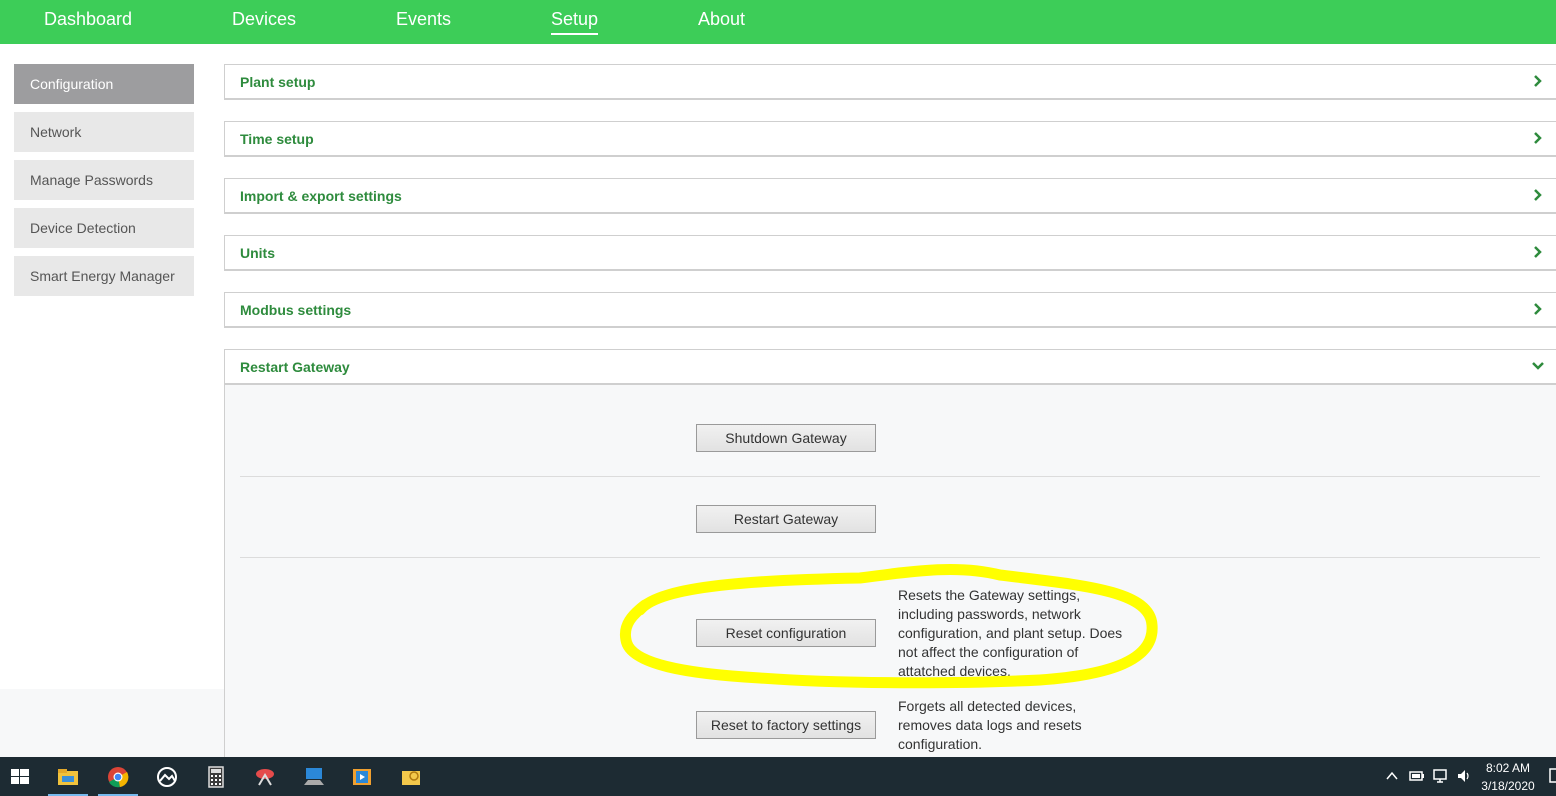 The width and height of the screenshot is (1556, 796). What do you see at coordinates (411, 777) in the screenshot?
I see `sticky-notes-icon` at bounding box center [411, 777].